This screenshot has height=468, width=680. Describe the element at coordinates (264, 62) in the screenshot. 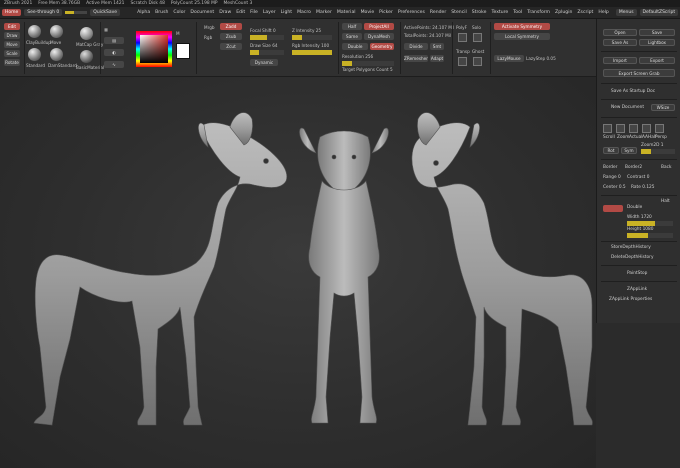

I see `dynamic-button: Dynamic` at that location.